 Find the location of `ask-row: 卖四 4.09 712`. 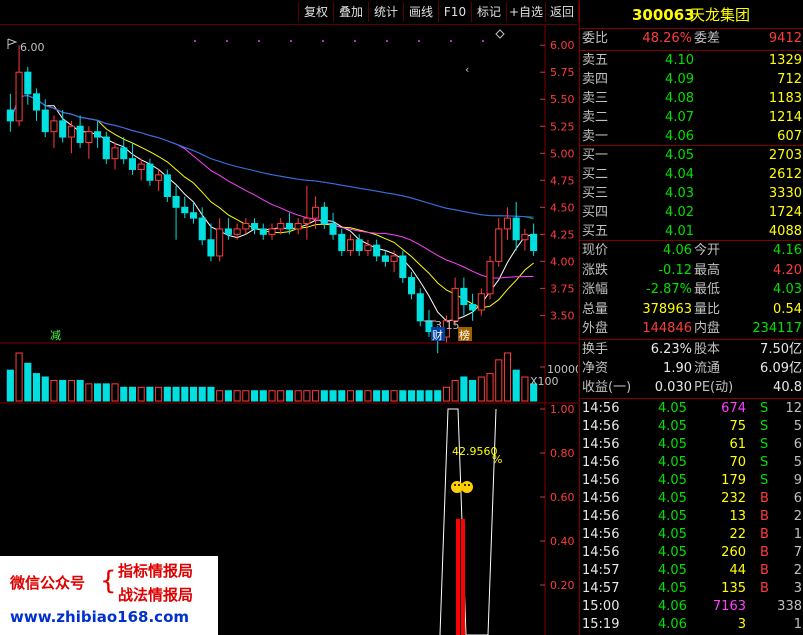

ask-row: 卖四 4.09 712 is located at coordinates (691, 80).